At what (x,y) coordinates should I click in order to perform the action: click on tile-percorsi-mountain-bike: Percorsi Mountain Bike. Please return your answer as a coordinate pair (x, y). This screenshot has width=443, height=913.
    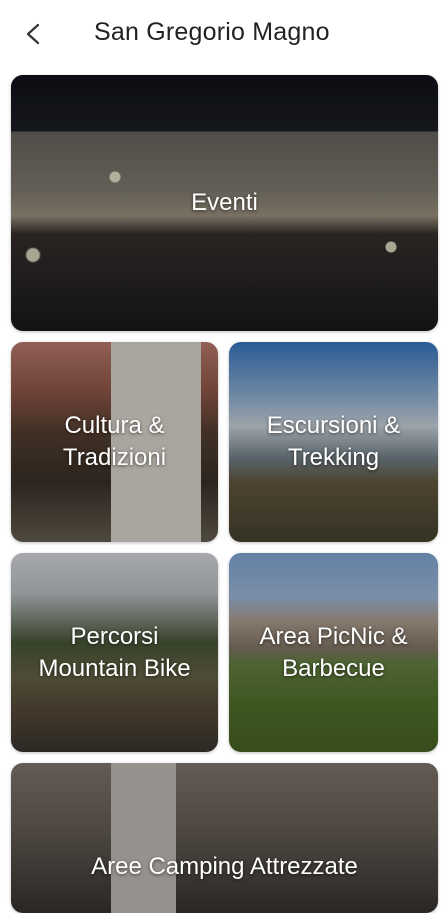
    Looking at the image, I should click on (114, 652).